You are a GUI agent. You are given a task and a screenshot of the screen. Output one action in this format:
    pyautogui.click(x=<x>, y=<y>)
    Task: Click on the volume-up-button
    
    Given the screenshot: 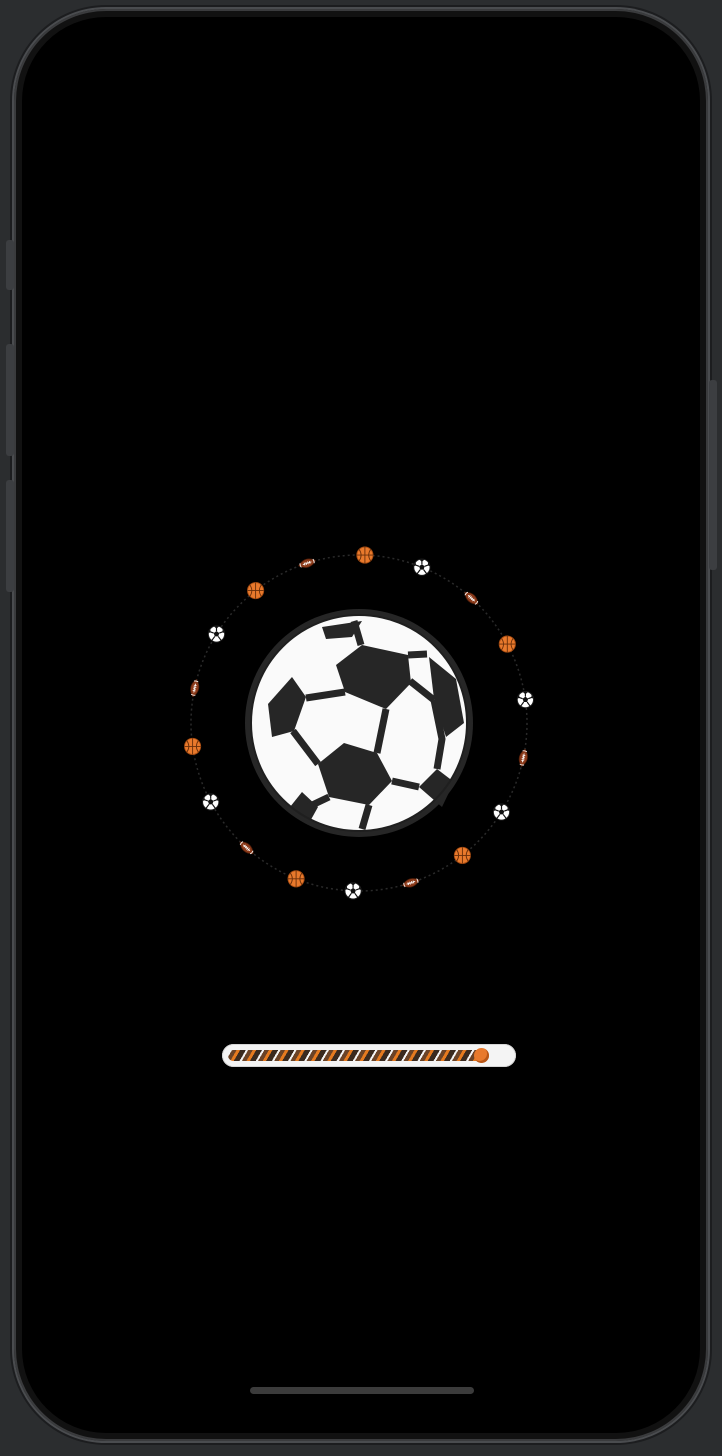 What is the action you would take?
    pyautogui.click(x=10, y=400)
    